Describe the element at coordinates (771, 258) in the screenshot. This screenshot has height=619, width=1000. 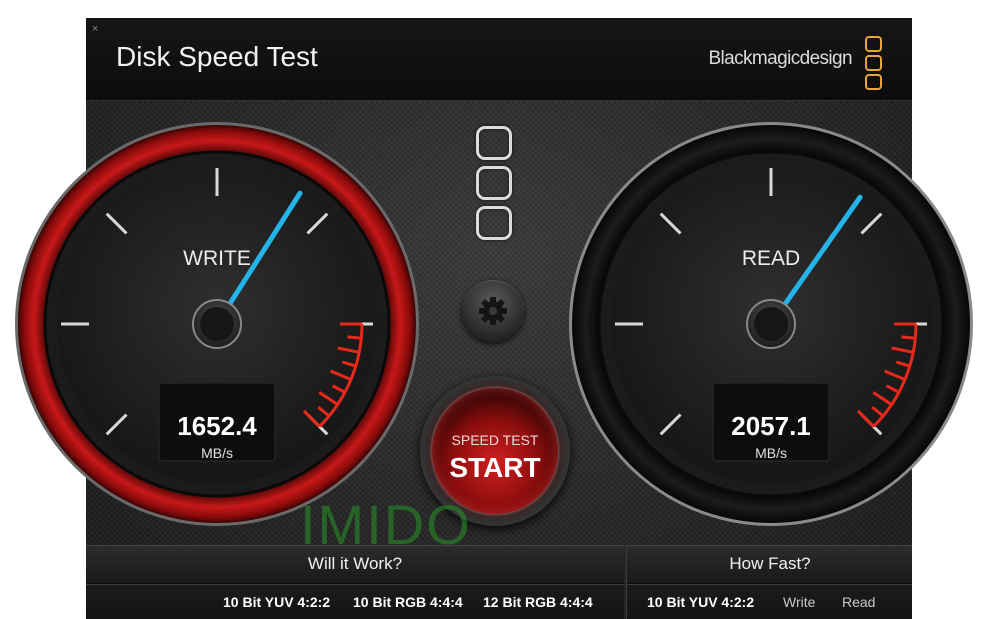
I see `read-label: READ` at that location.